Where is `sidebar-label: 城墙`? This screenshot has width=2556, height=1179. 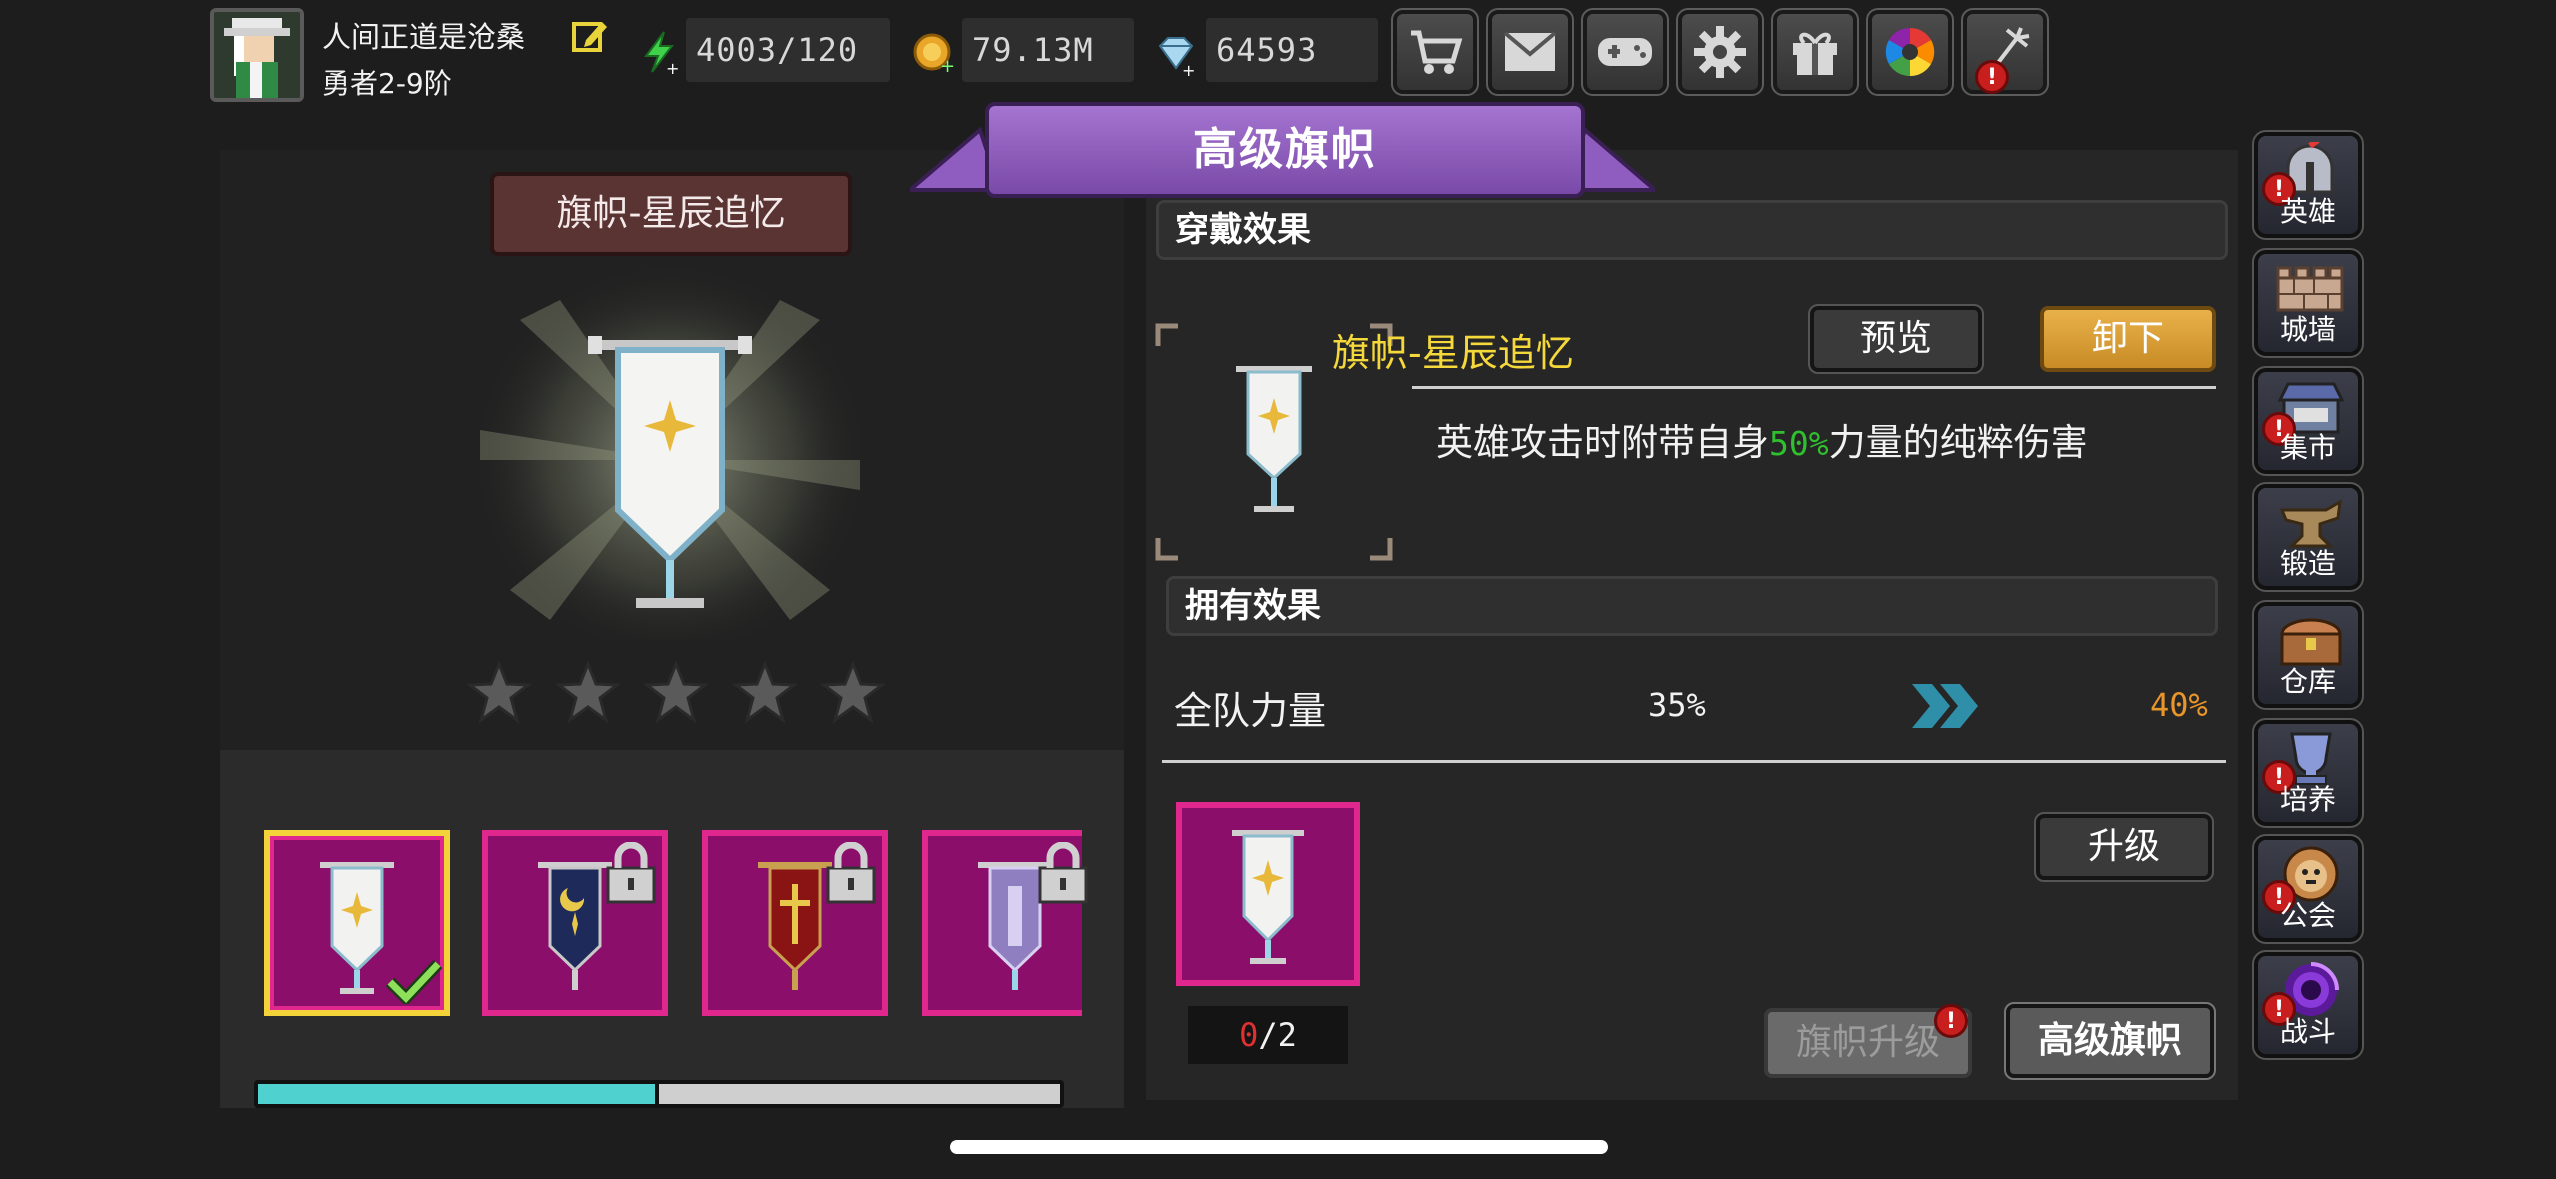 sidebar-label: 城墙 is located at coordinates (2307, 329).